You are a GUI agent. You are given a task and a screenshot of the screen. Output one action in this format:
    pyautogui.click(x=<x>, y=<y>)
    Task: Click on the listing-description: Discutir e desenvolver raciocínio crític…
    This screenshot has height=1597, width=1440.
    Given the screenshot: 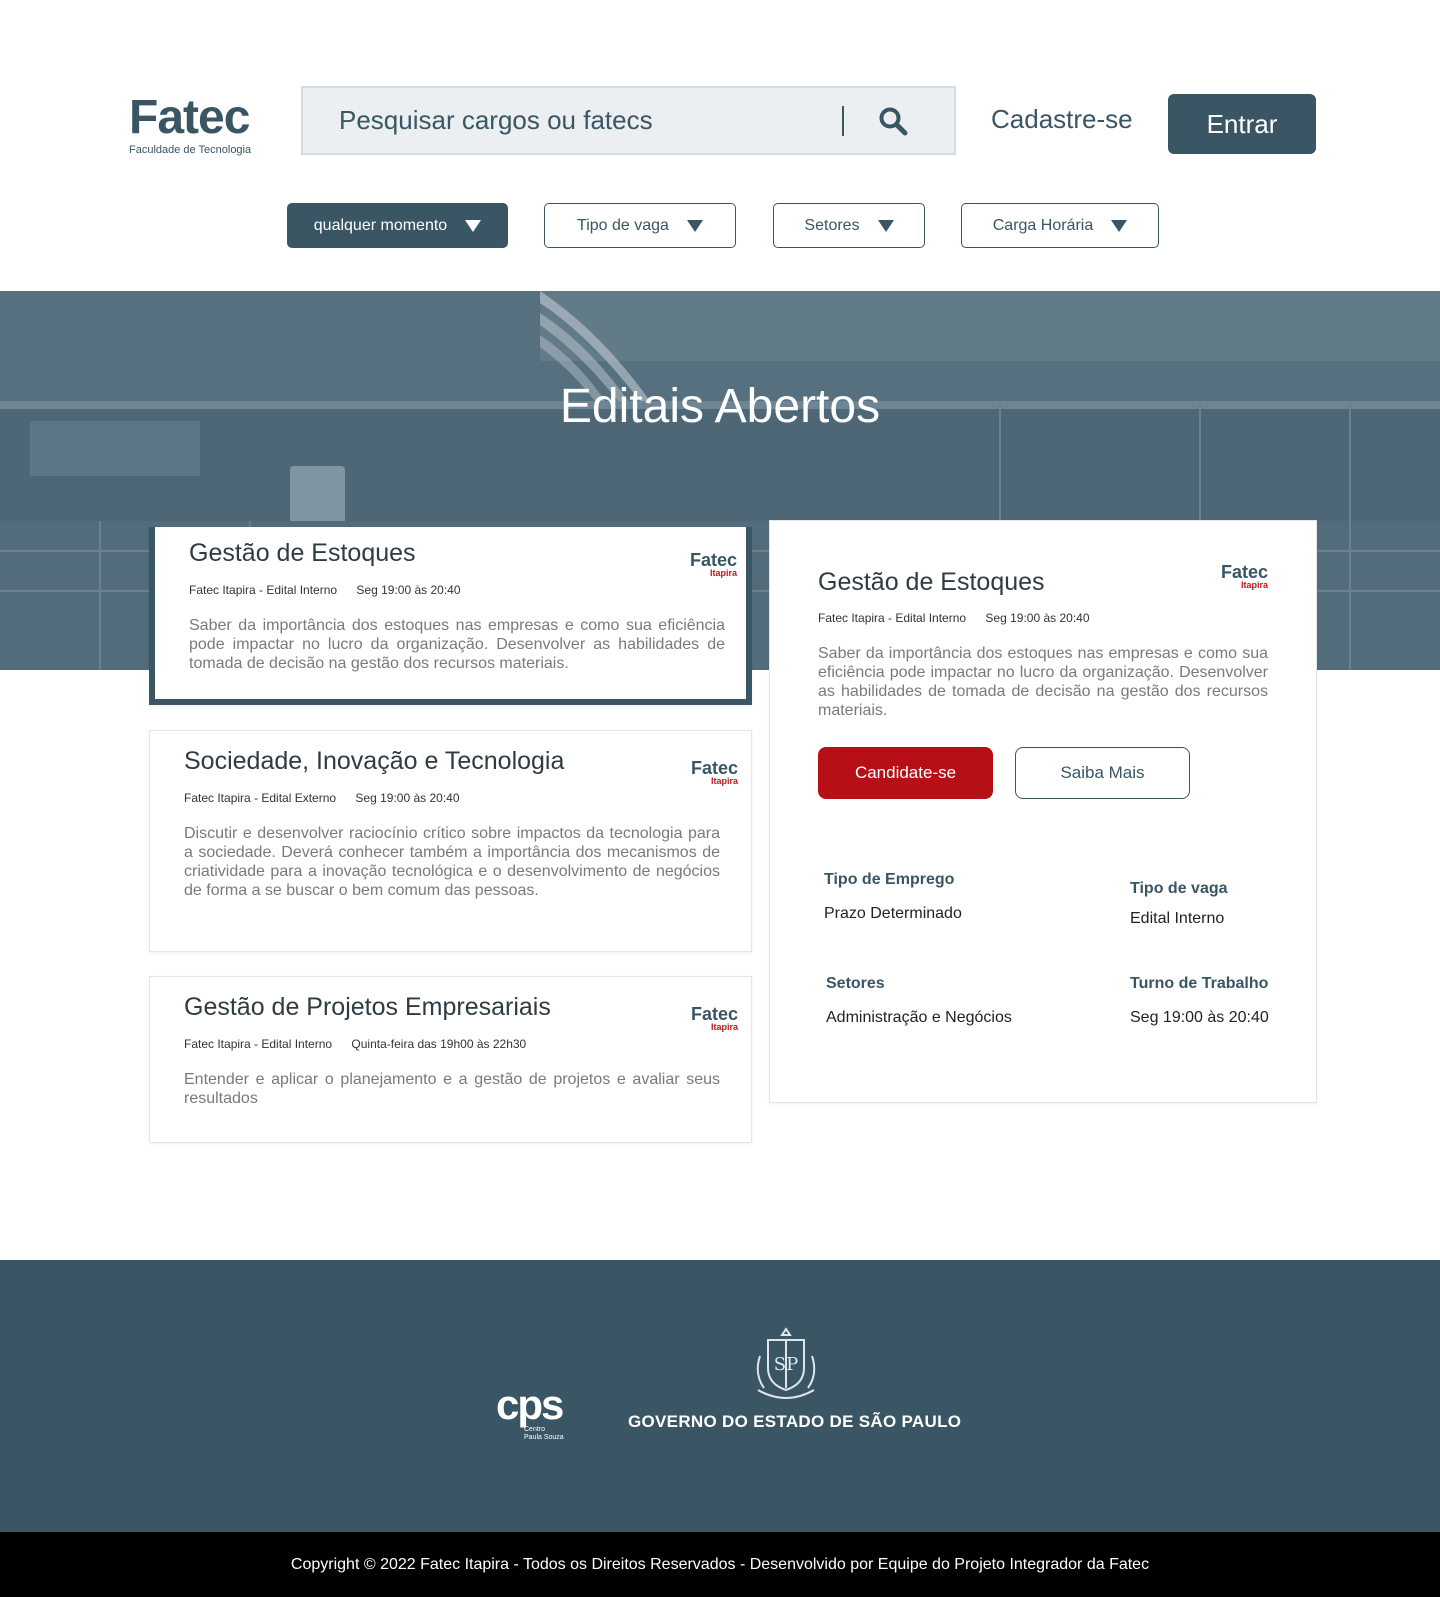 What is the action you would take?
    pyautogui.click(x=452, y=862)
    